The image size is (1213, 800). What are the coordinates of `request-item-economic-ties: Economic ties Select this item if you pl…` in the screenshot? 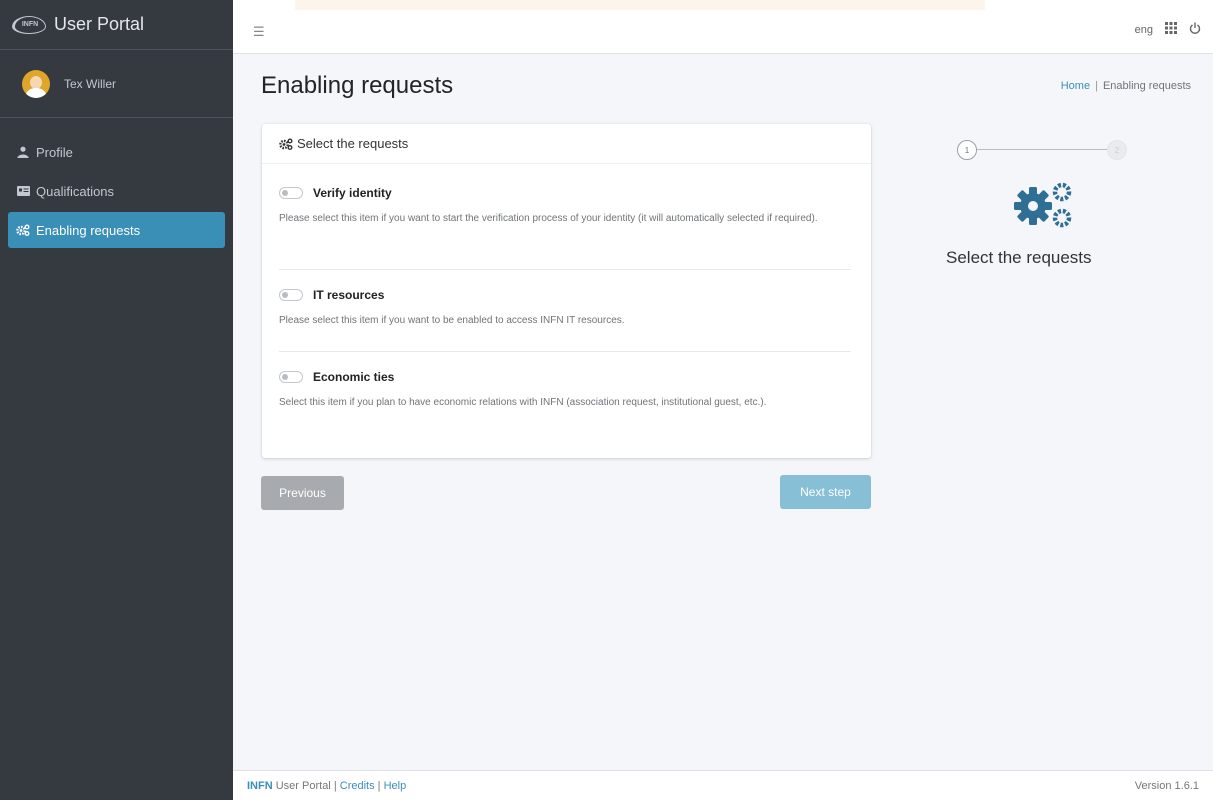 It's located at (565, 390).